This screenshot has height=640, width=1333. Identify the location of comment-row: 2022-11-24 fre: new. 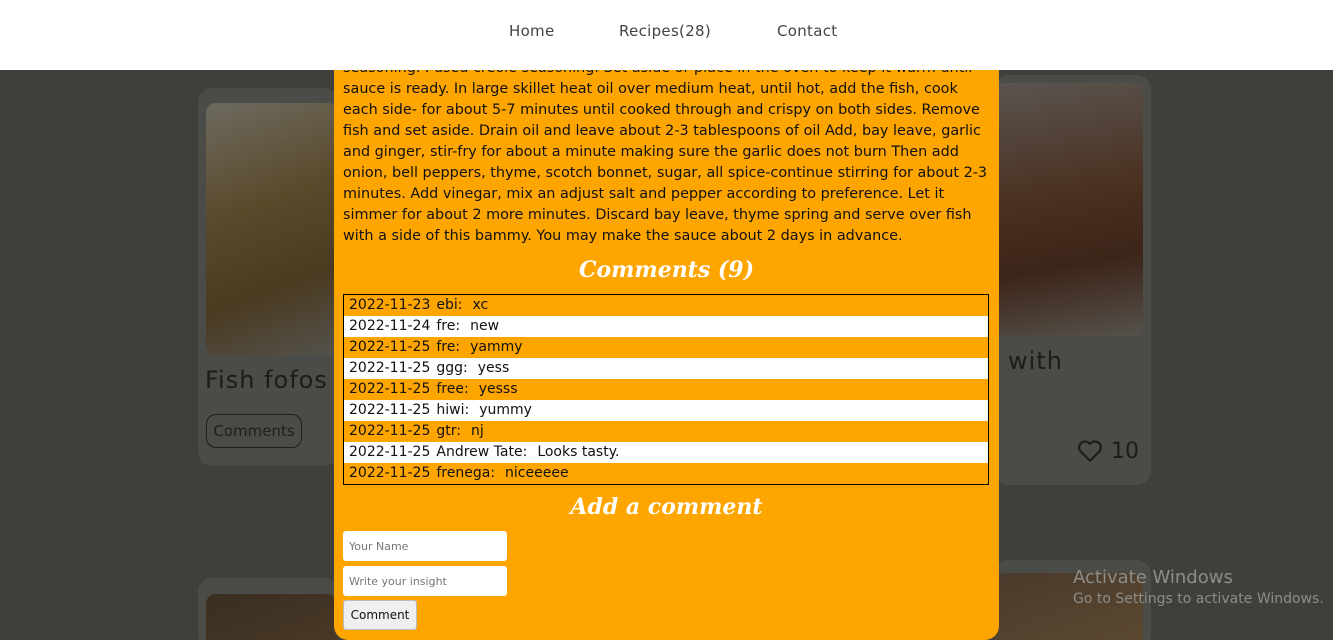
(666, 326).